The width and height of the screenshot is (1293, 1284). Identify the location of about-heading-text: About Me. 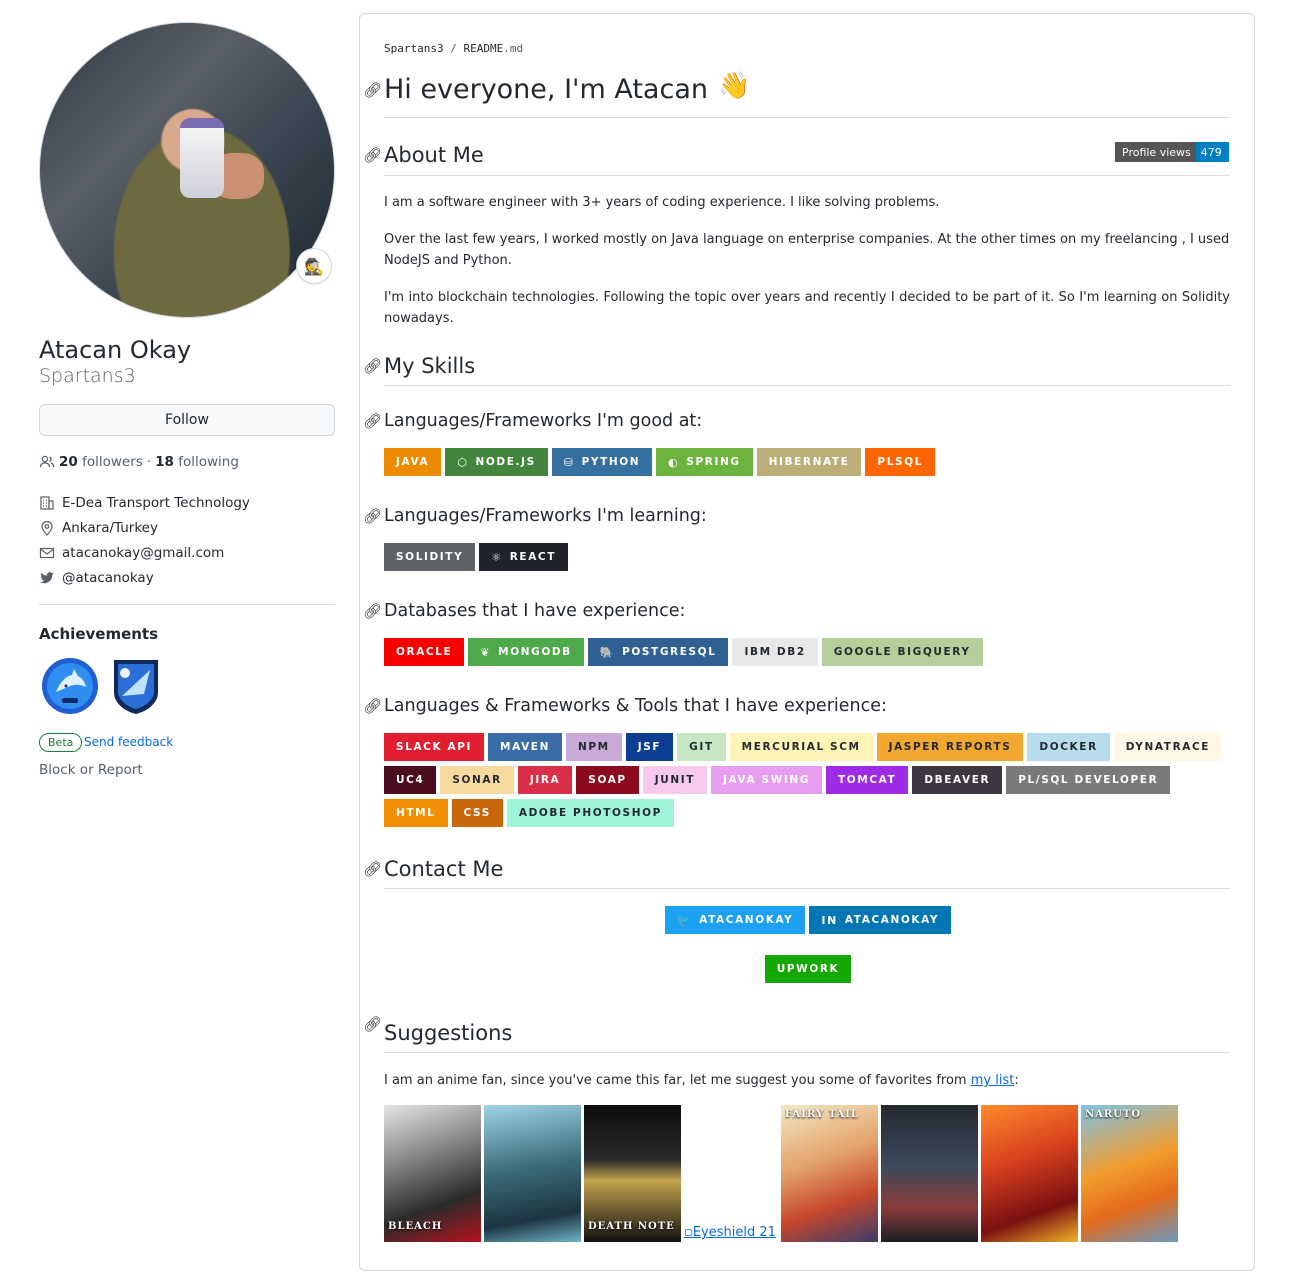
(434, 155).